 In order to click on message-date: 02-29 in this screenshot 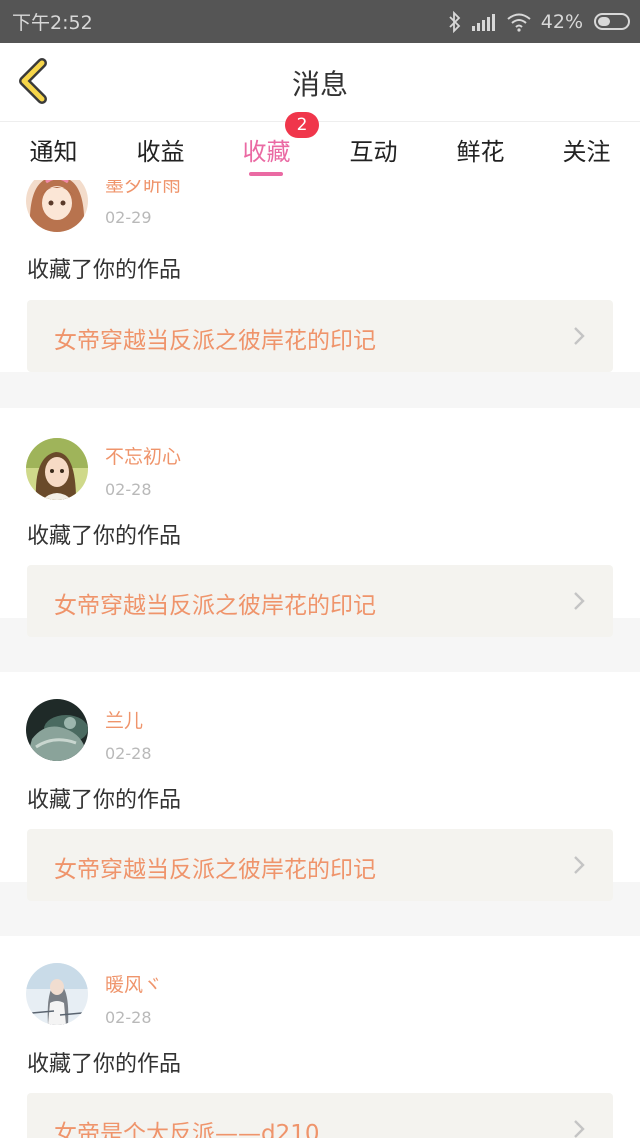, I will do `click(128, 217)`.